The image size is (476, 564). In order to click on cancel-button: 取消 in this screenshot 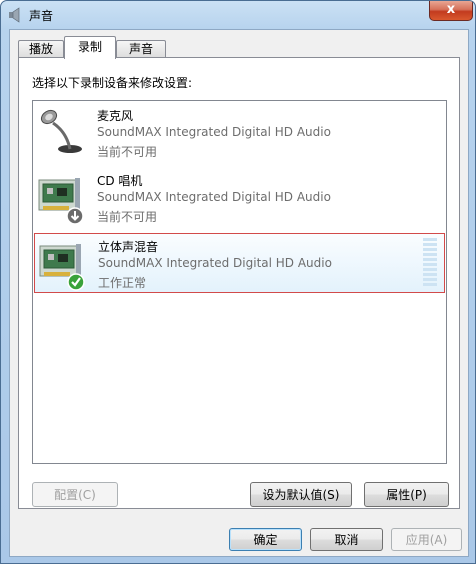, I will do `click(346, 539)`.